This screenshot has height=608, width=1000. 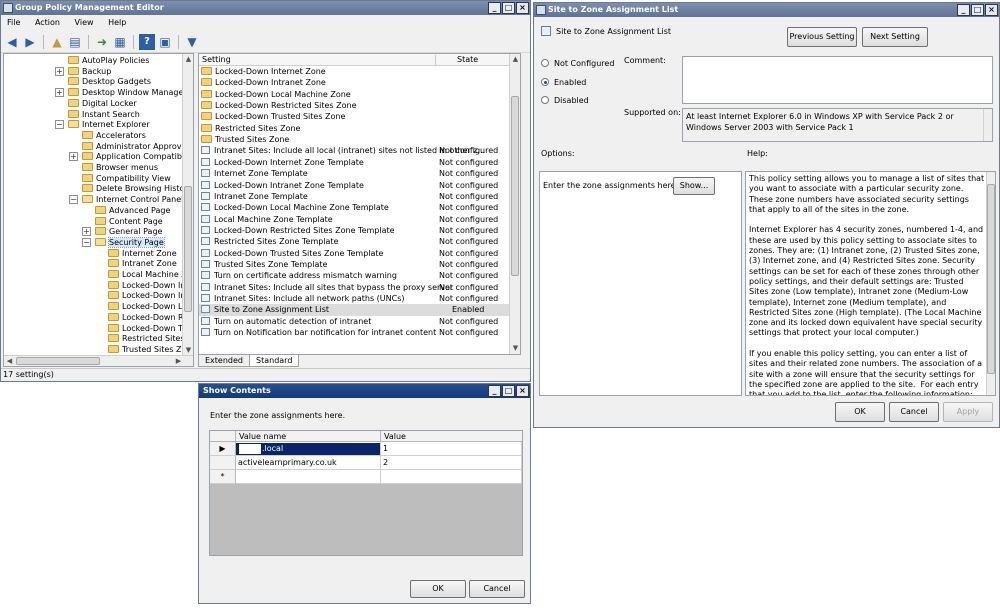 I want to click on tree-item: Backup, so click(x=89, y=71).